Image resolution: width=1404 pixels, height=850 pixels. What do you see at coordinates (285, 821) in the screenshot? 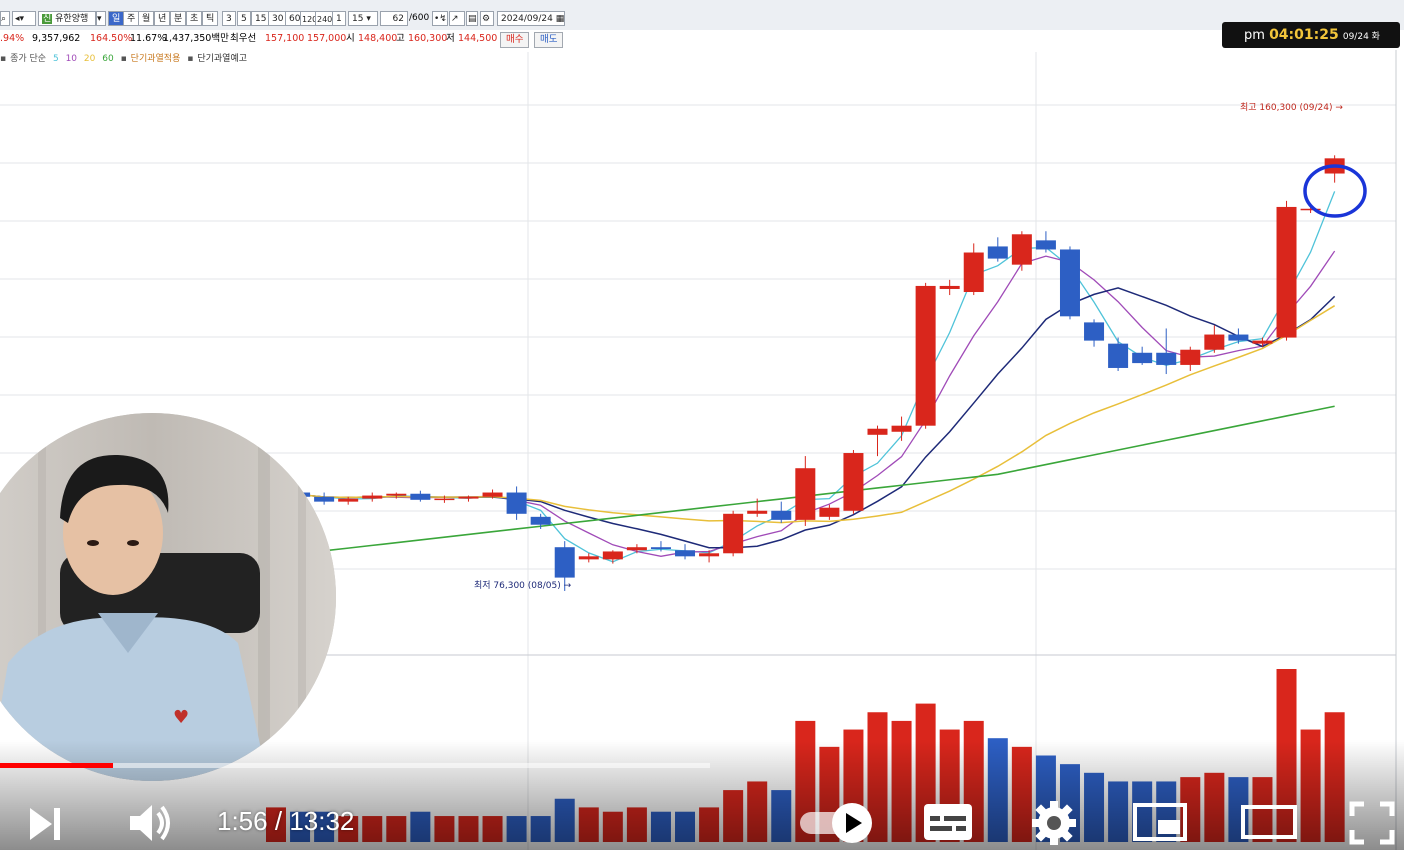
I see `time-display: 1:56 / 13:32` at bounding box center [285, 821].